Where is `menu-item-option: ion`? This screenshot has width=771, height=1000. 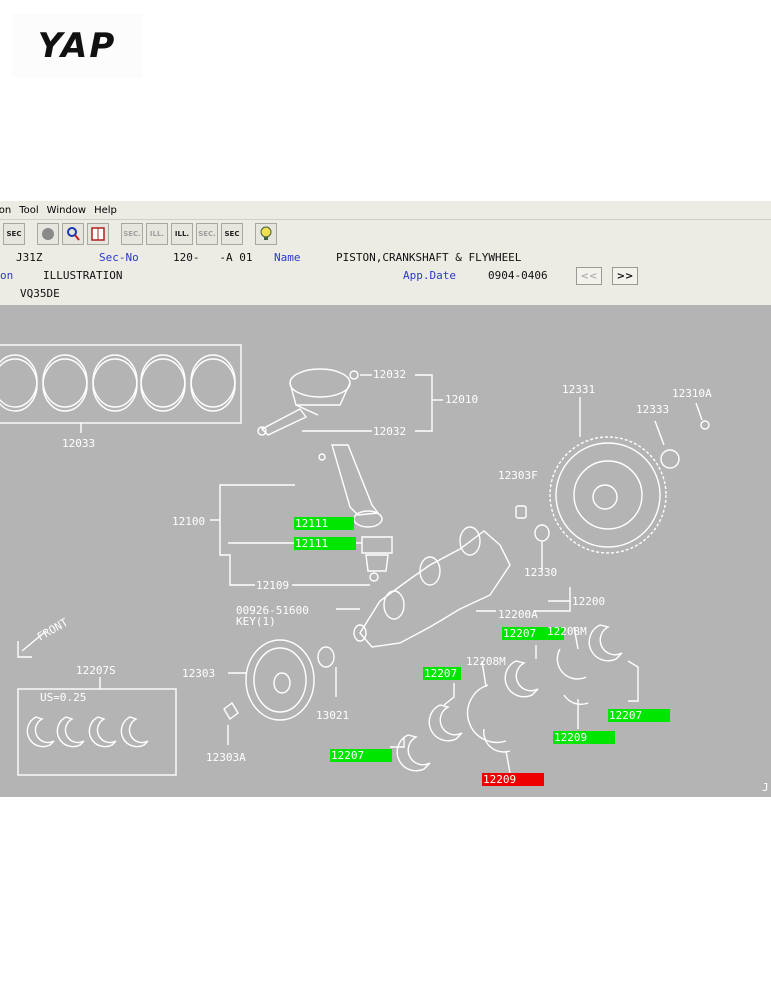 menu-item-option: ion is located at coordinates (5, 210).